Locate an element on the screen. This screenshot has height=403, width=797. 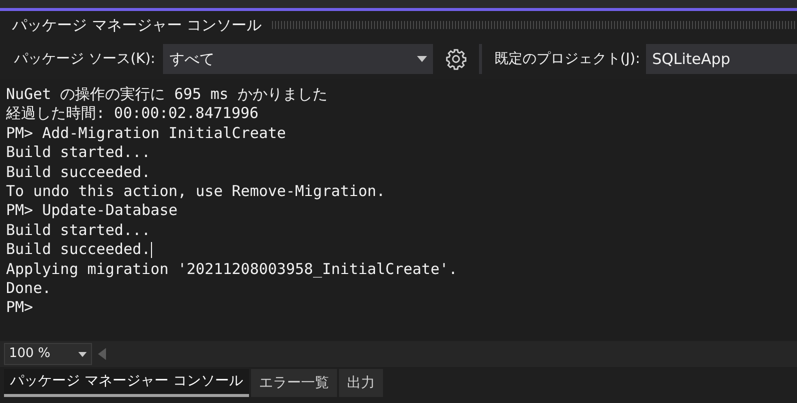
zoom-dropdown: 100 % is located at coordinates (48, 354).